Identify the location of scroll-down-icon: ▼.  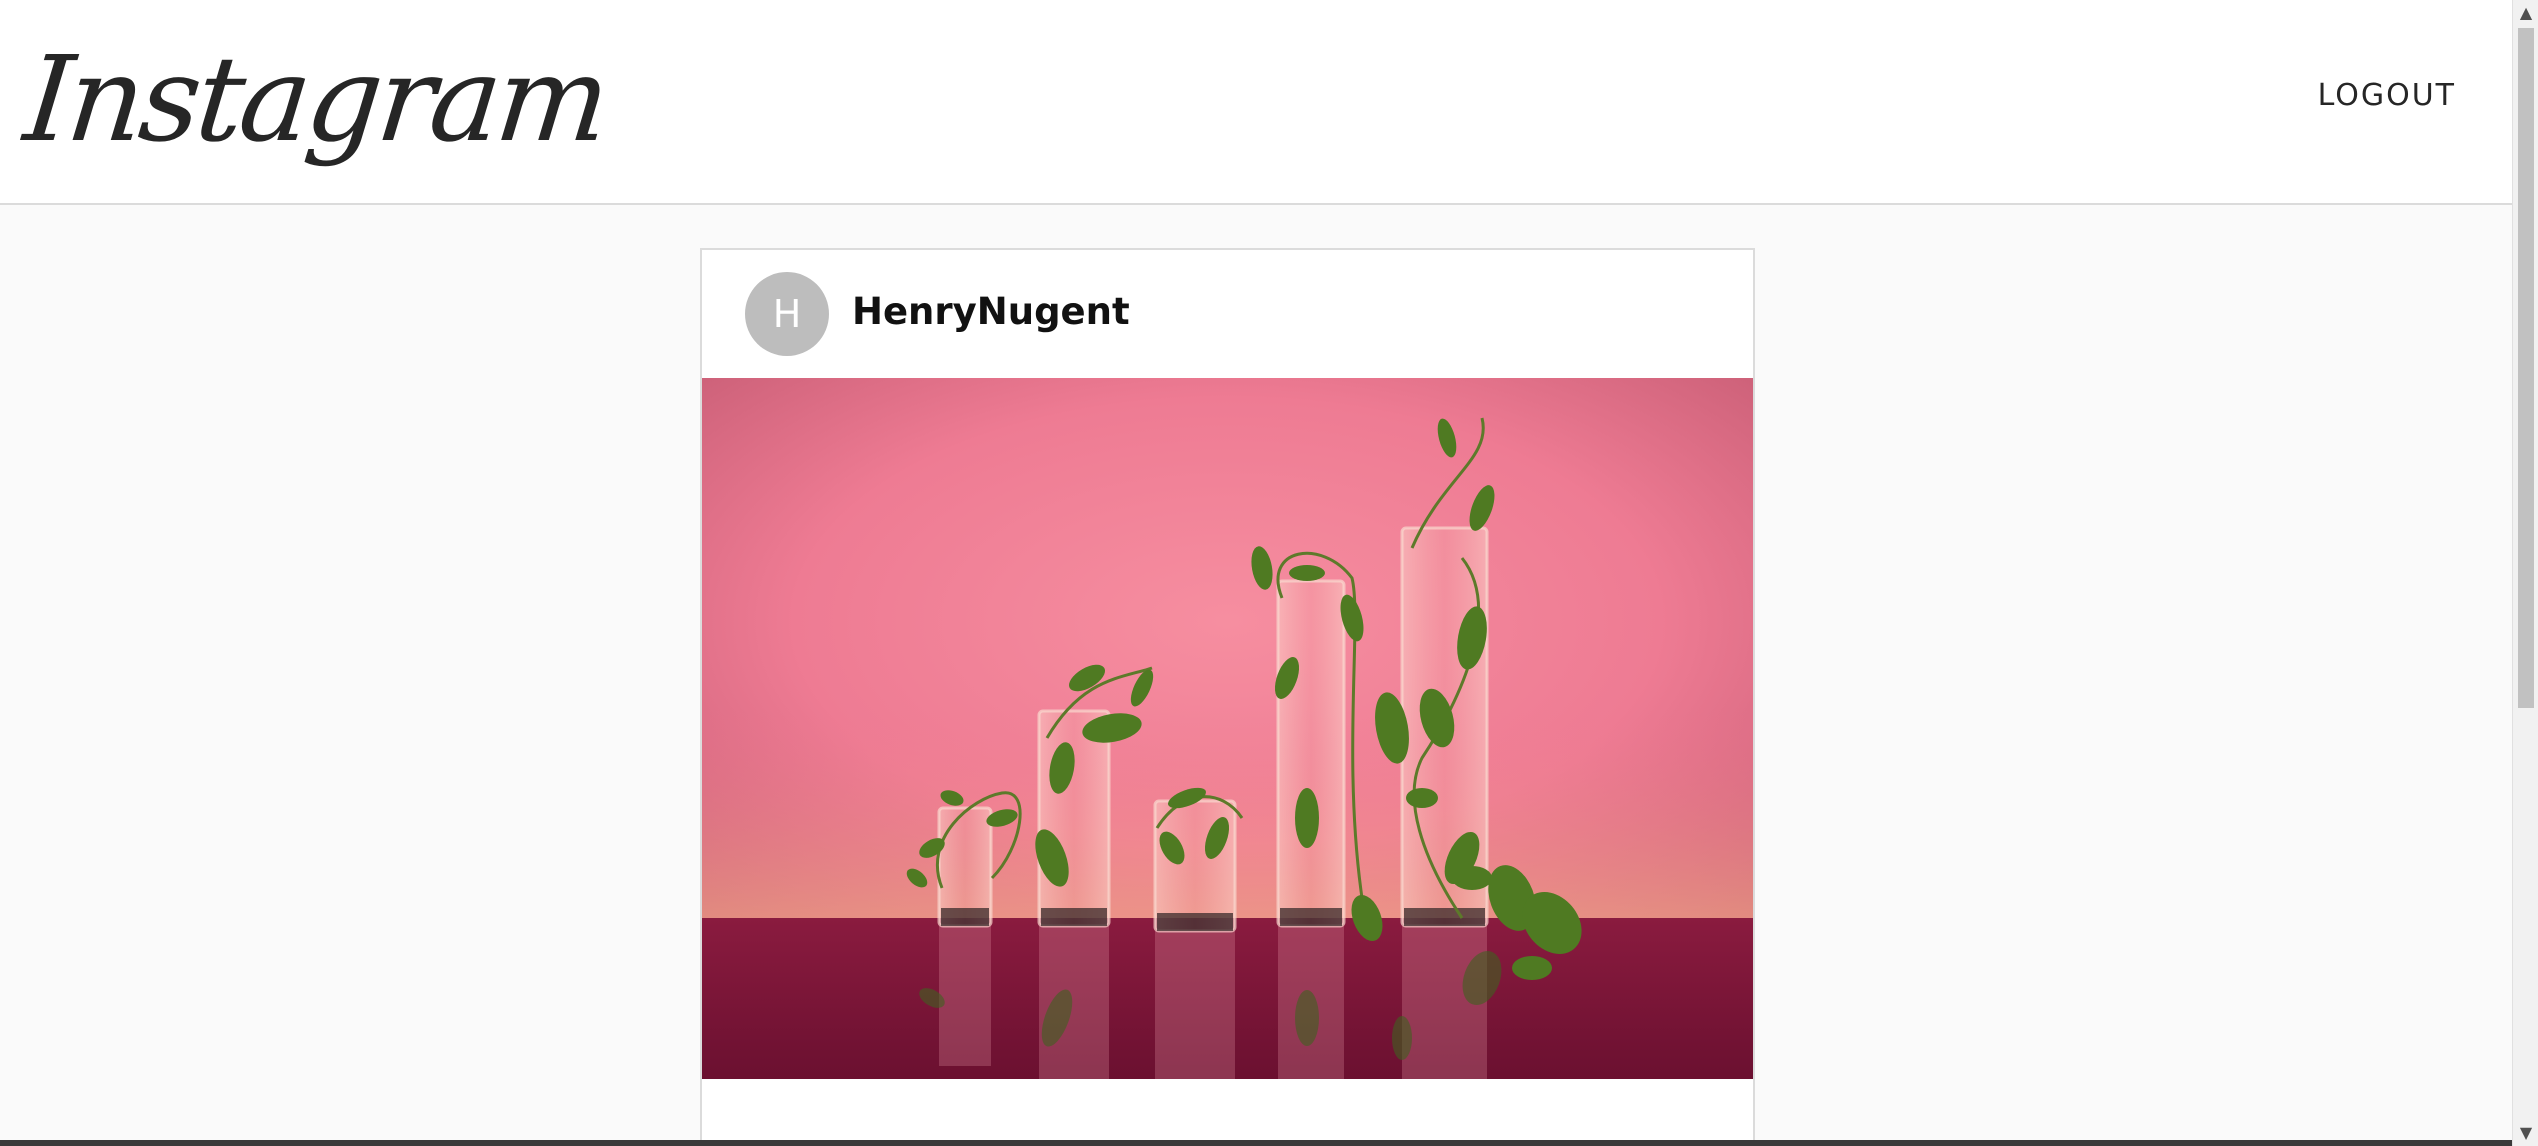
(2525, 1133).